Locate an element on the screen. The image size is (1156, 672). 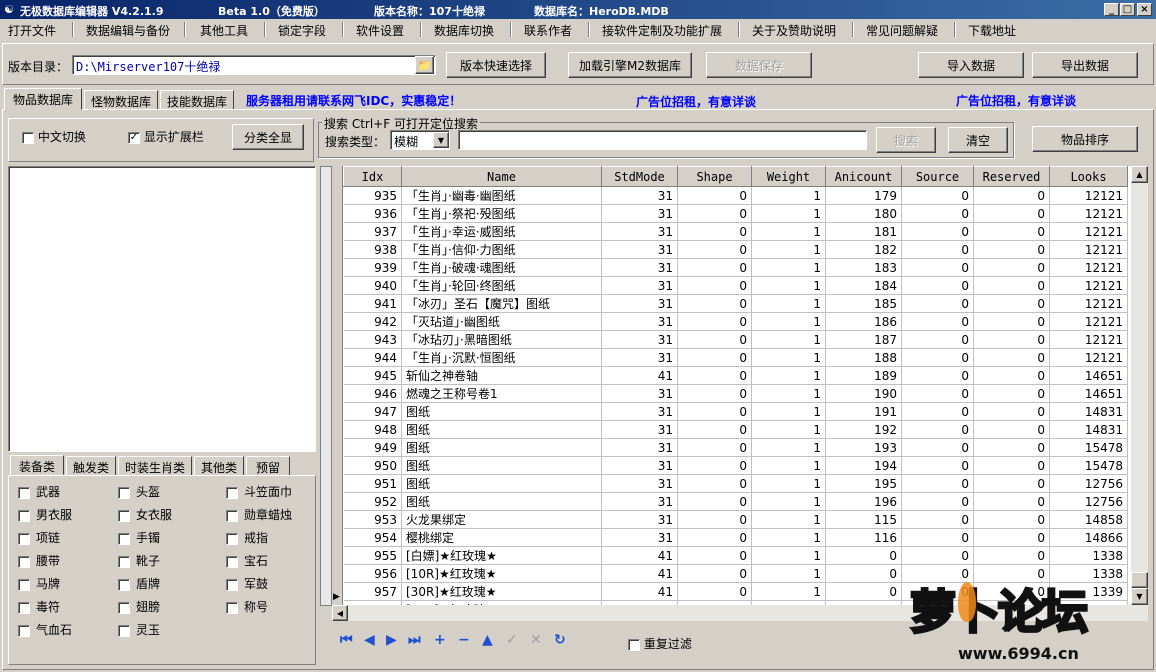
category-checkbox: 戒指 is located at coordinates (247, 537).